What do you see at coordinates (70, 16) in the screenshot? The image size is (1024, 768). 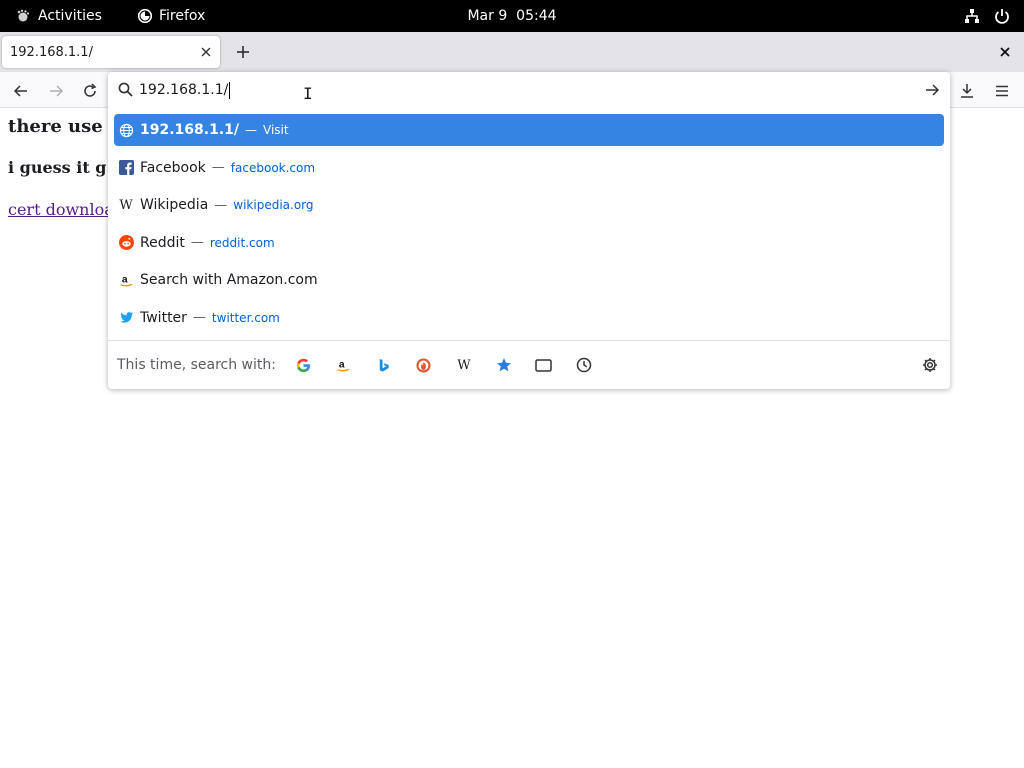 I see `activities-label: Activities` at bounding box center [70, 16].